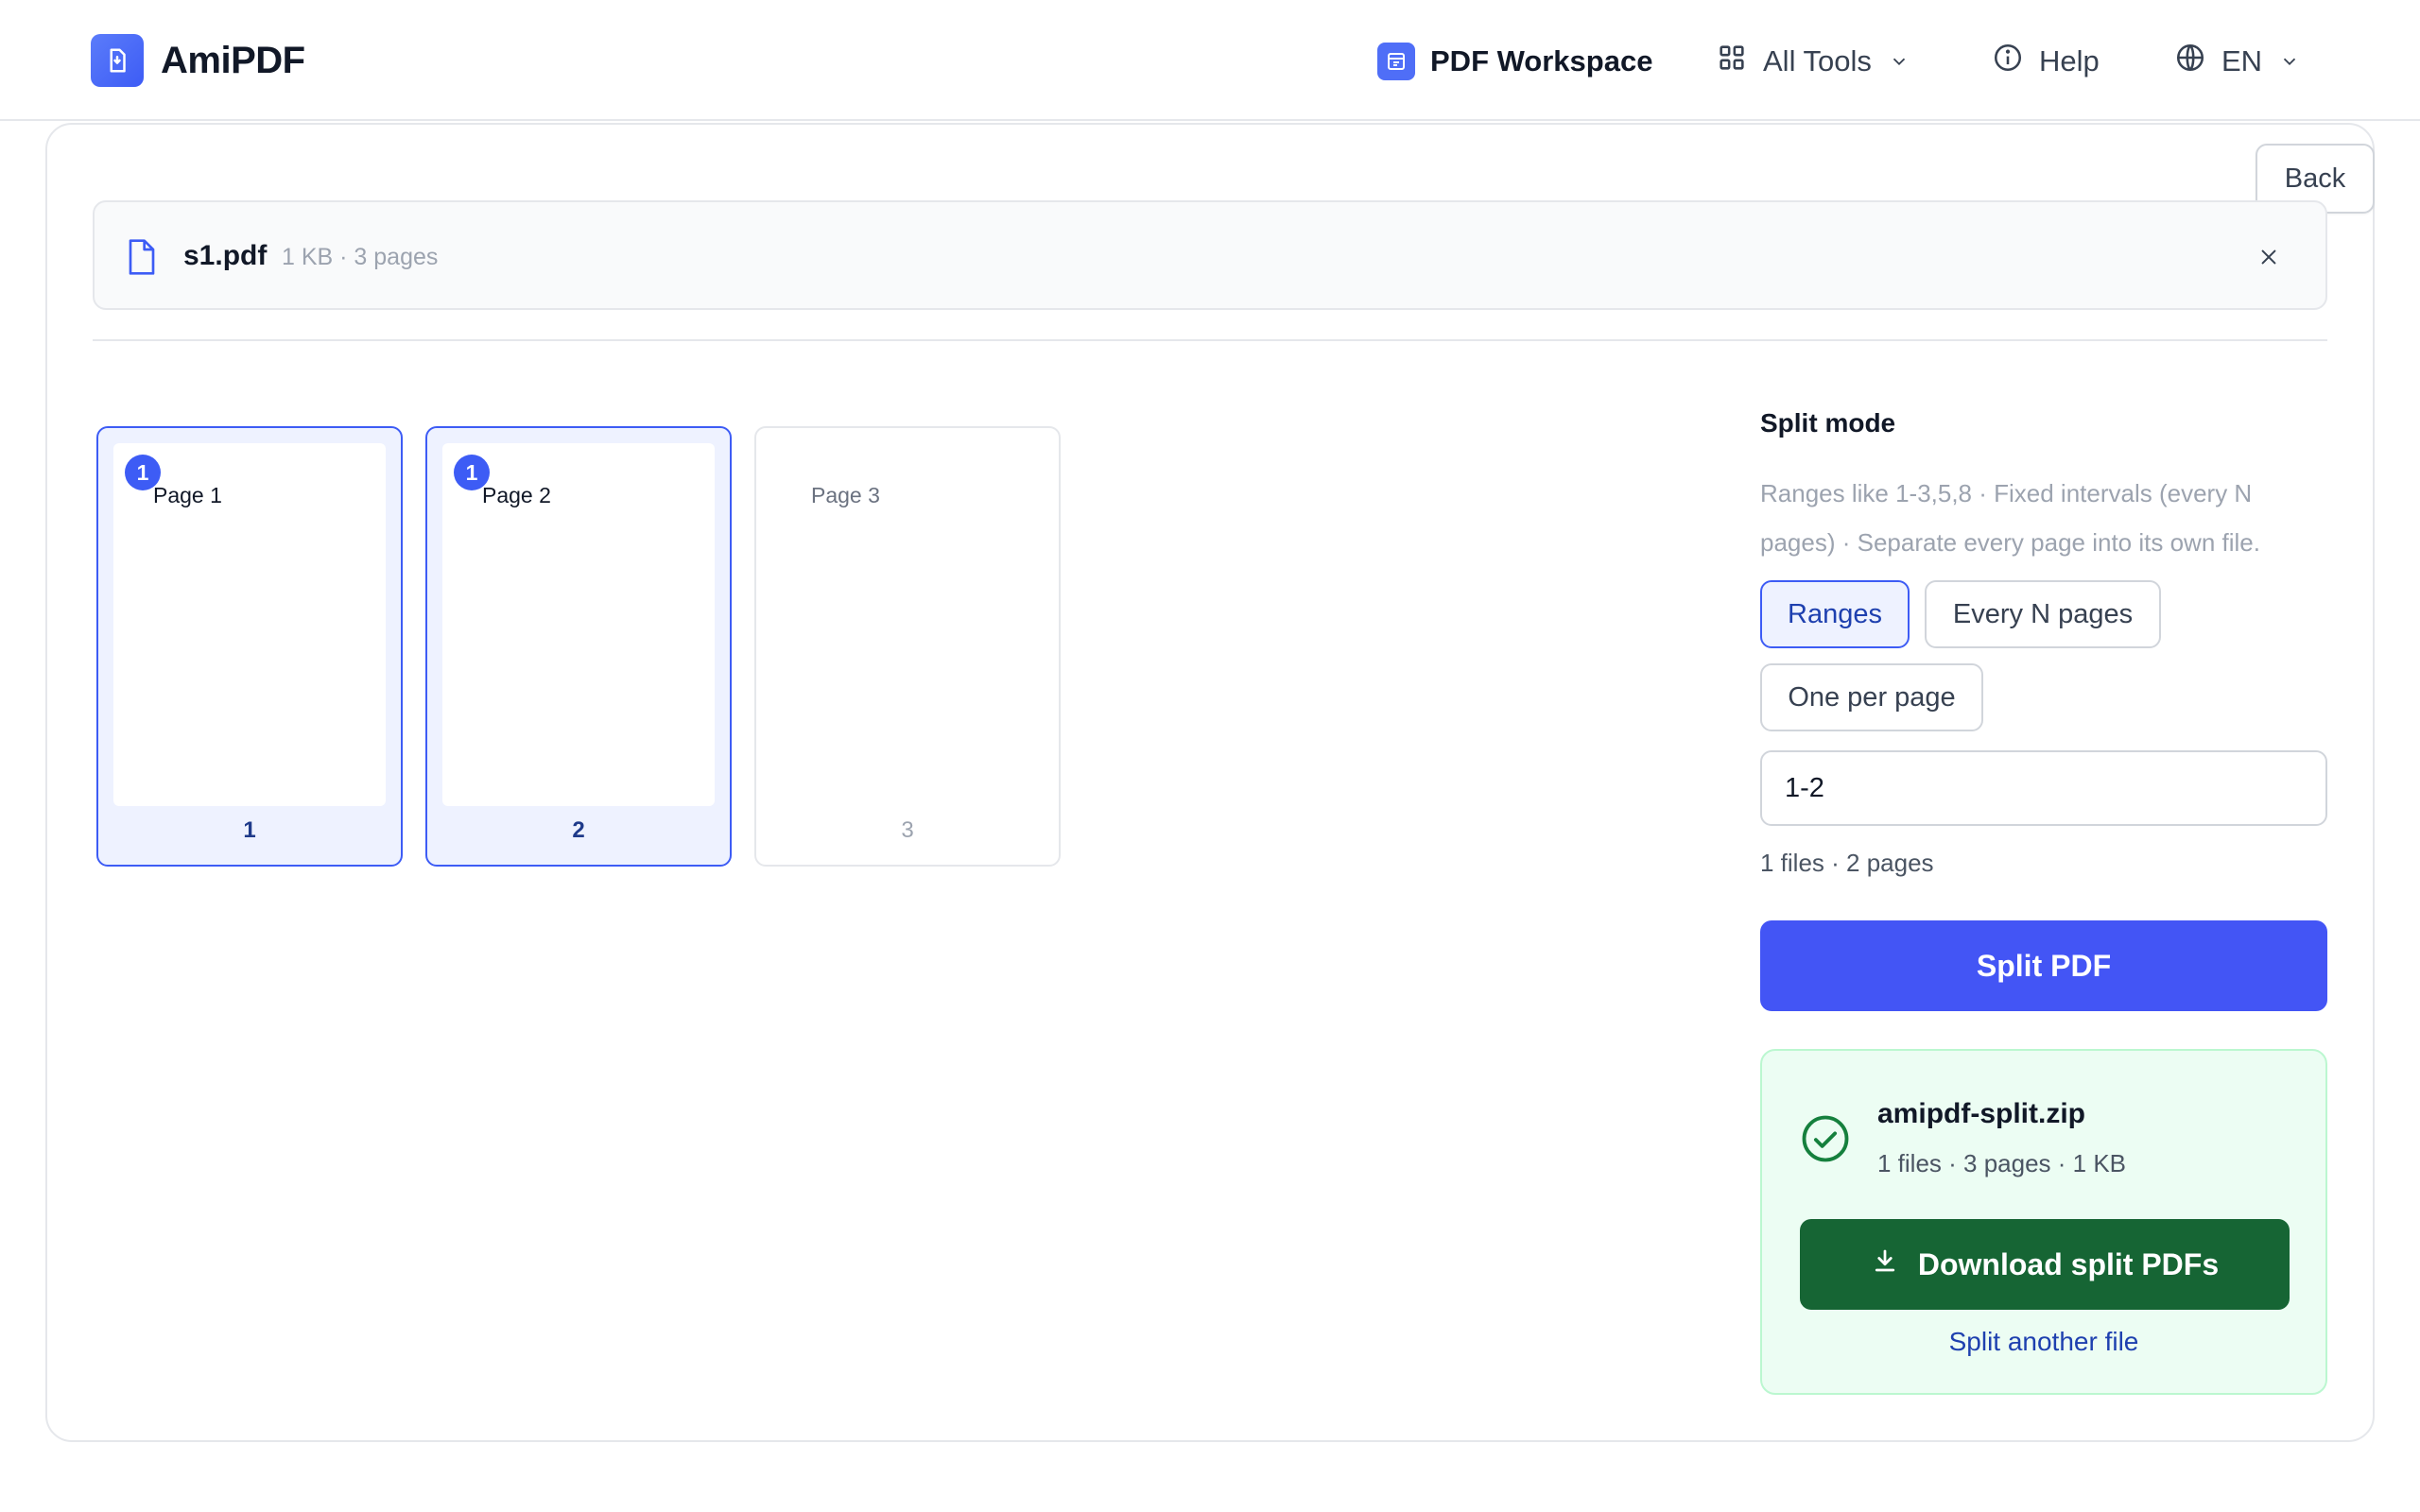 The width and height of the screenshot is (2420, 1512). What do you see at coordinates (1835, 614) in the screenshot?
I see `mode-ranges-button: Ranges` at bounding box center [1835, 614].